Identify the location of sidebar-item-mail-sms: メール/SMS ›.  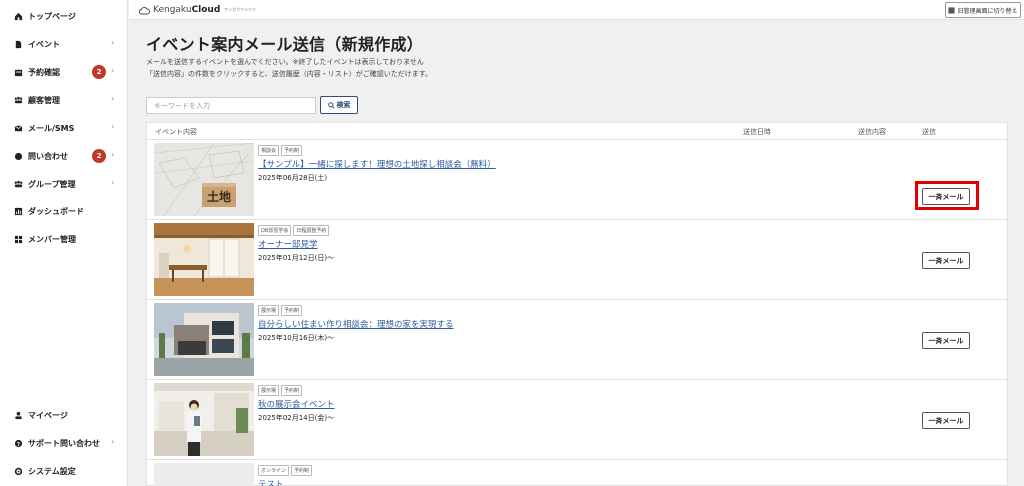
(64, 128).